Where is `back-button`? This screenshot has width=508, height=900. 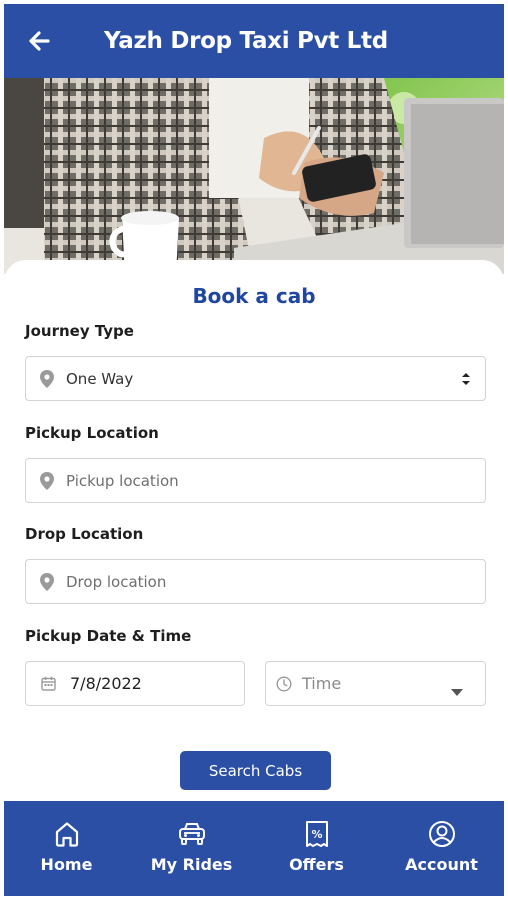 back-button is located at coordinates (39, 41).